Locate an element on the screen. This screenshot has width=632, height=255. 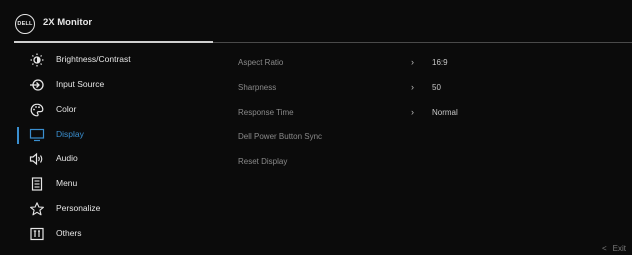
dell-logo: DELL is located at coordinates (25, 24).